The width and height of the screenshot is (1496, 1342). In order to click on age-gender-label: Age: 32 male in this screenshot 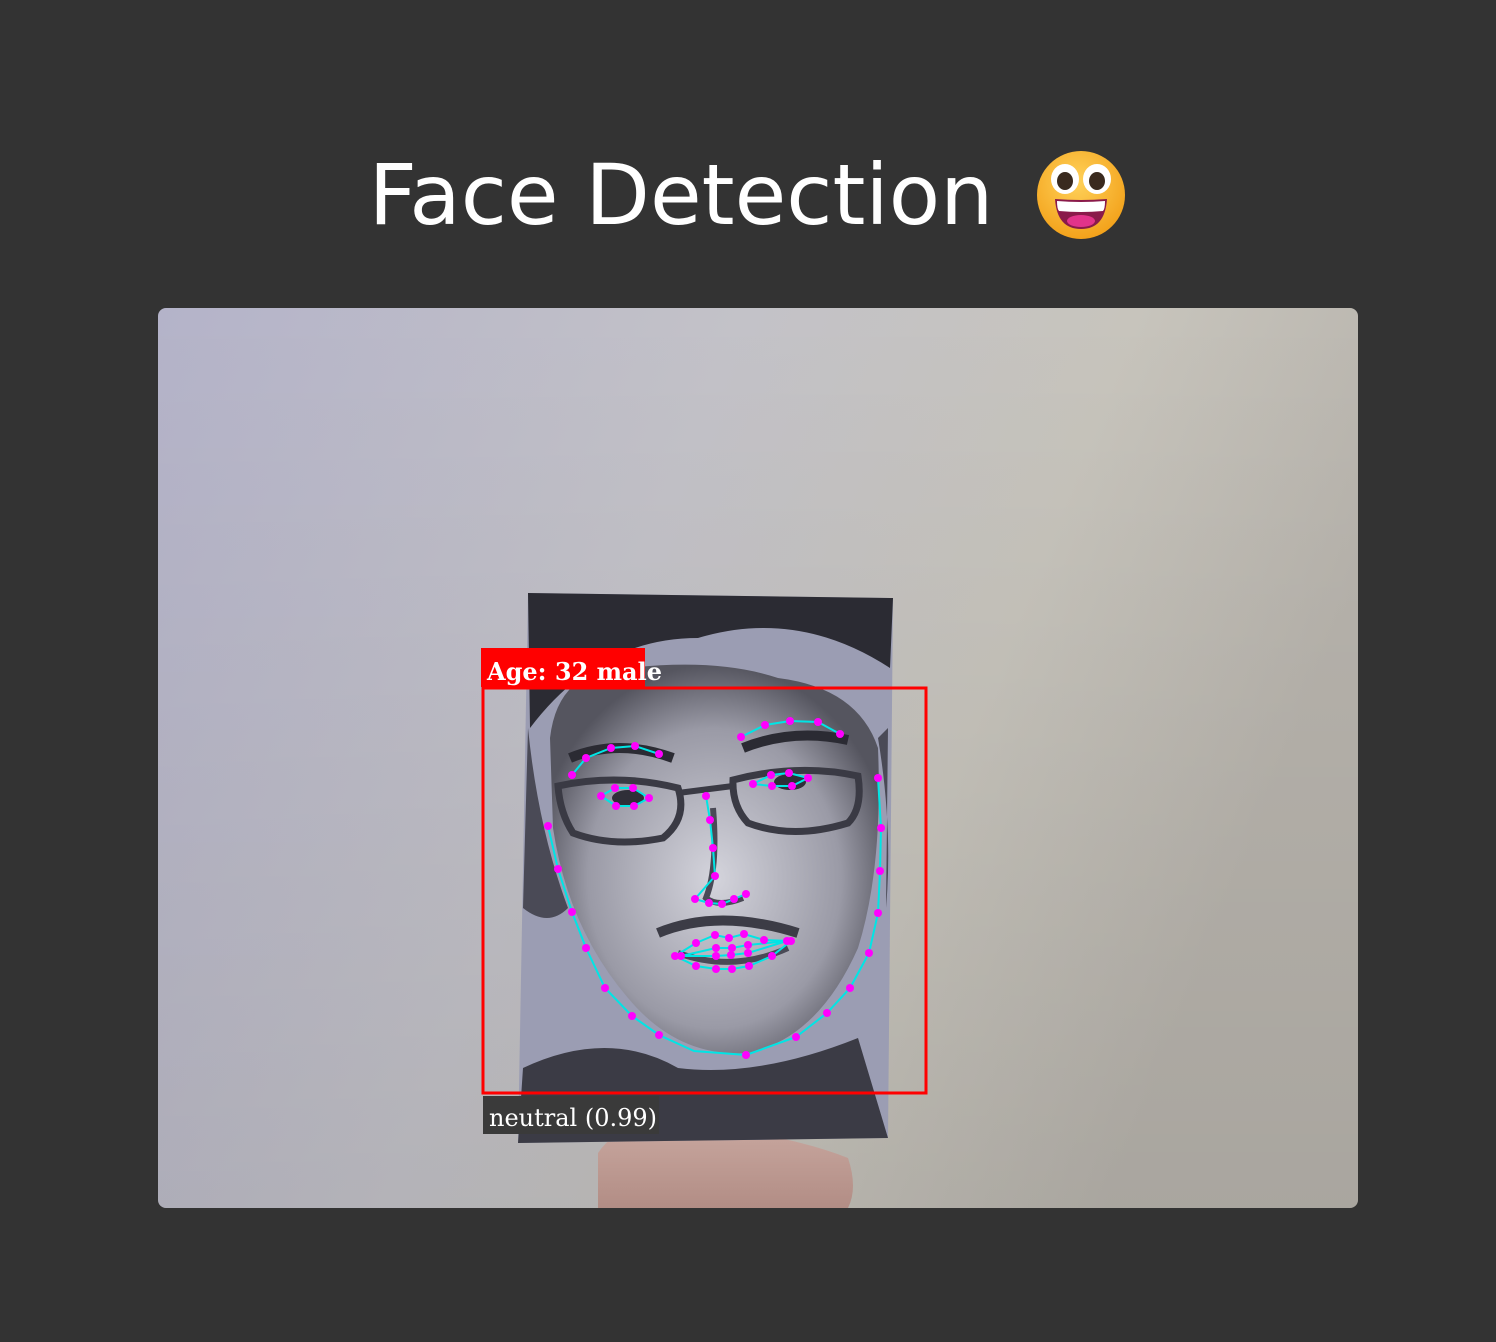, I will do `click(574, 671)`.